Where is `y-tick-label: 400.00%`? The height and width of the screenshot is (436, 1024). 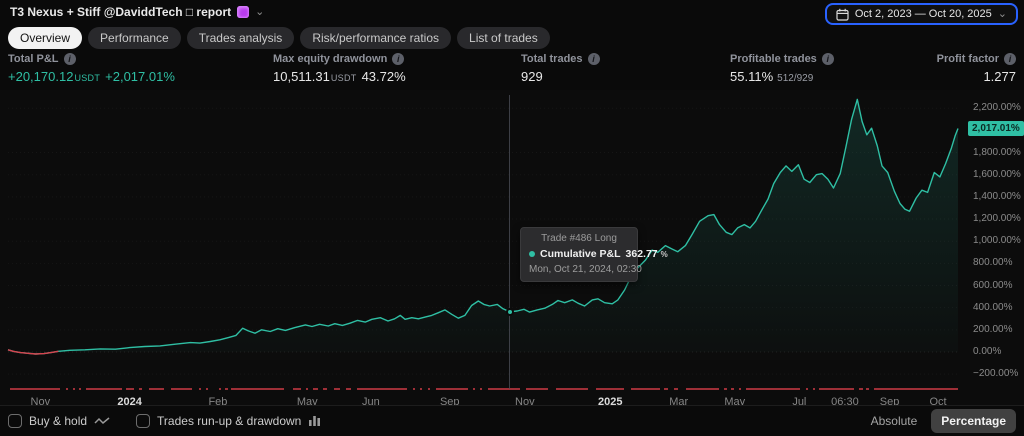 y-tick-label: 400.00% is located at coordinates (993, 307).